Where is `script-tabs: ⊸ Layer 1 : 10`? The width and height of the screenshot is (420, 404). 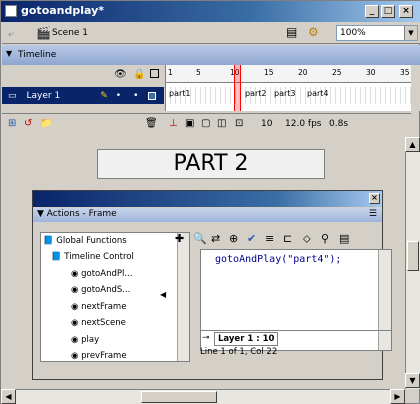
script-tabs: ⊸ Layer 1 : 10 is located at coordinates (296, 338).